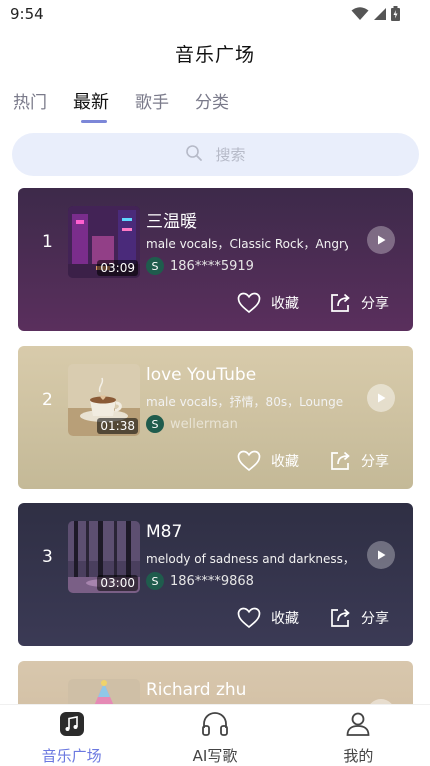 The image size is (430, 766). I want to click on song-duration: 01:38, so click(117, 426).